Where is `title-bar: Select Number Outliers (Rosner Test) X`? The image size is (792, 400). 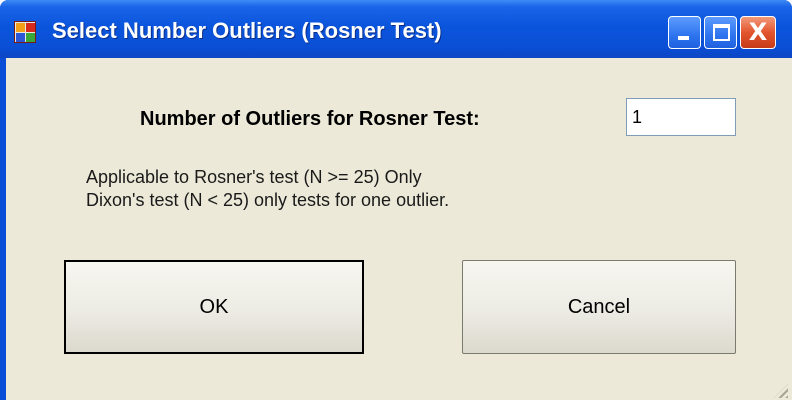 title-bar: Select Number Outliers (Rosner Test) X is located at coordinates (396, 29).